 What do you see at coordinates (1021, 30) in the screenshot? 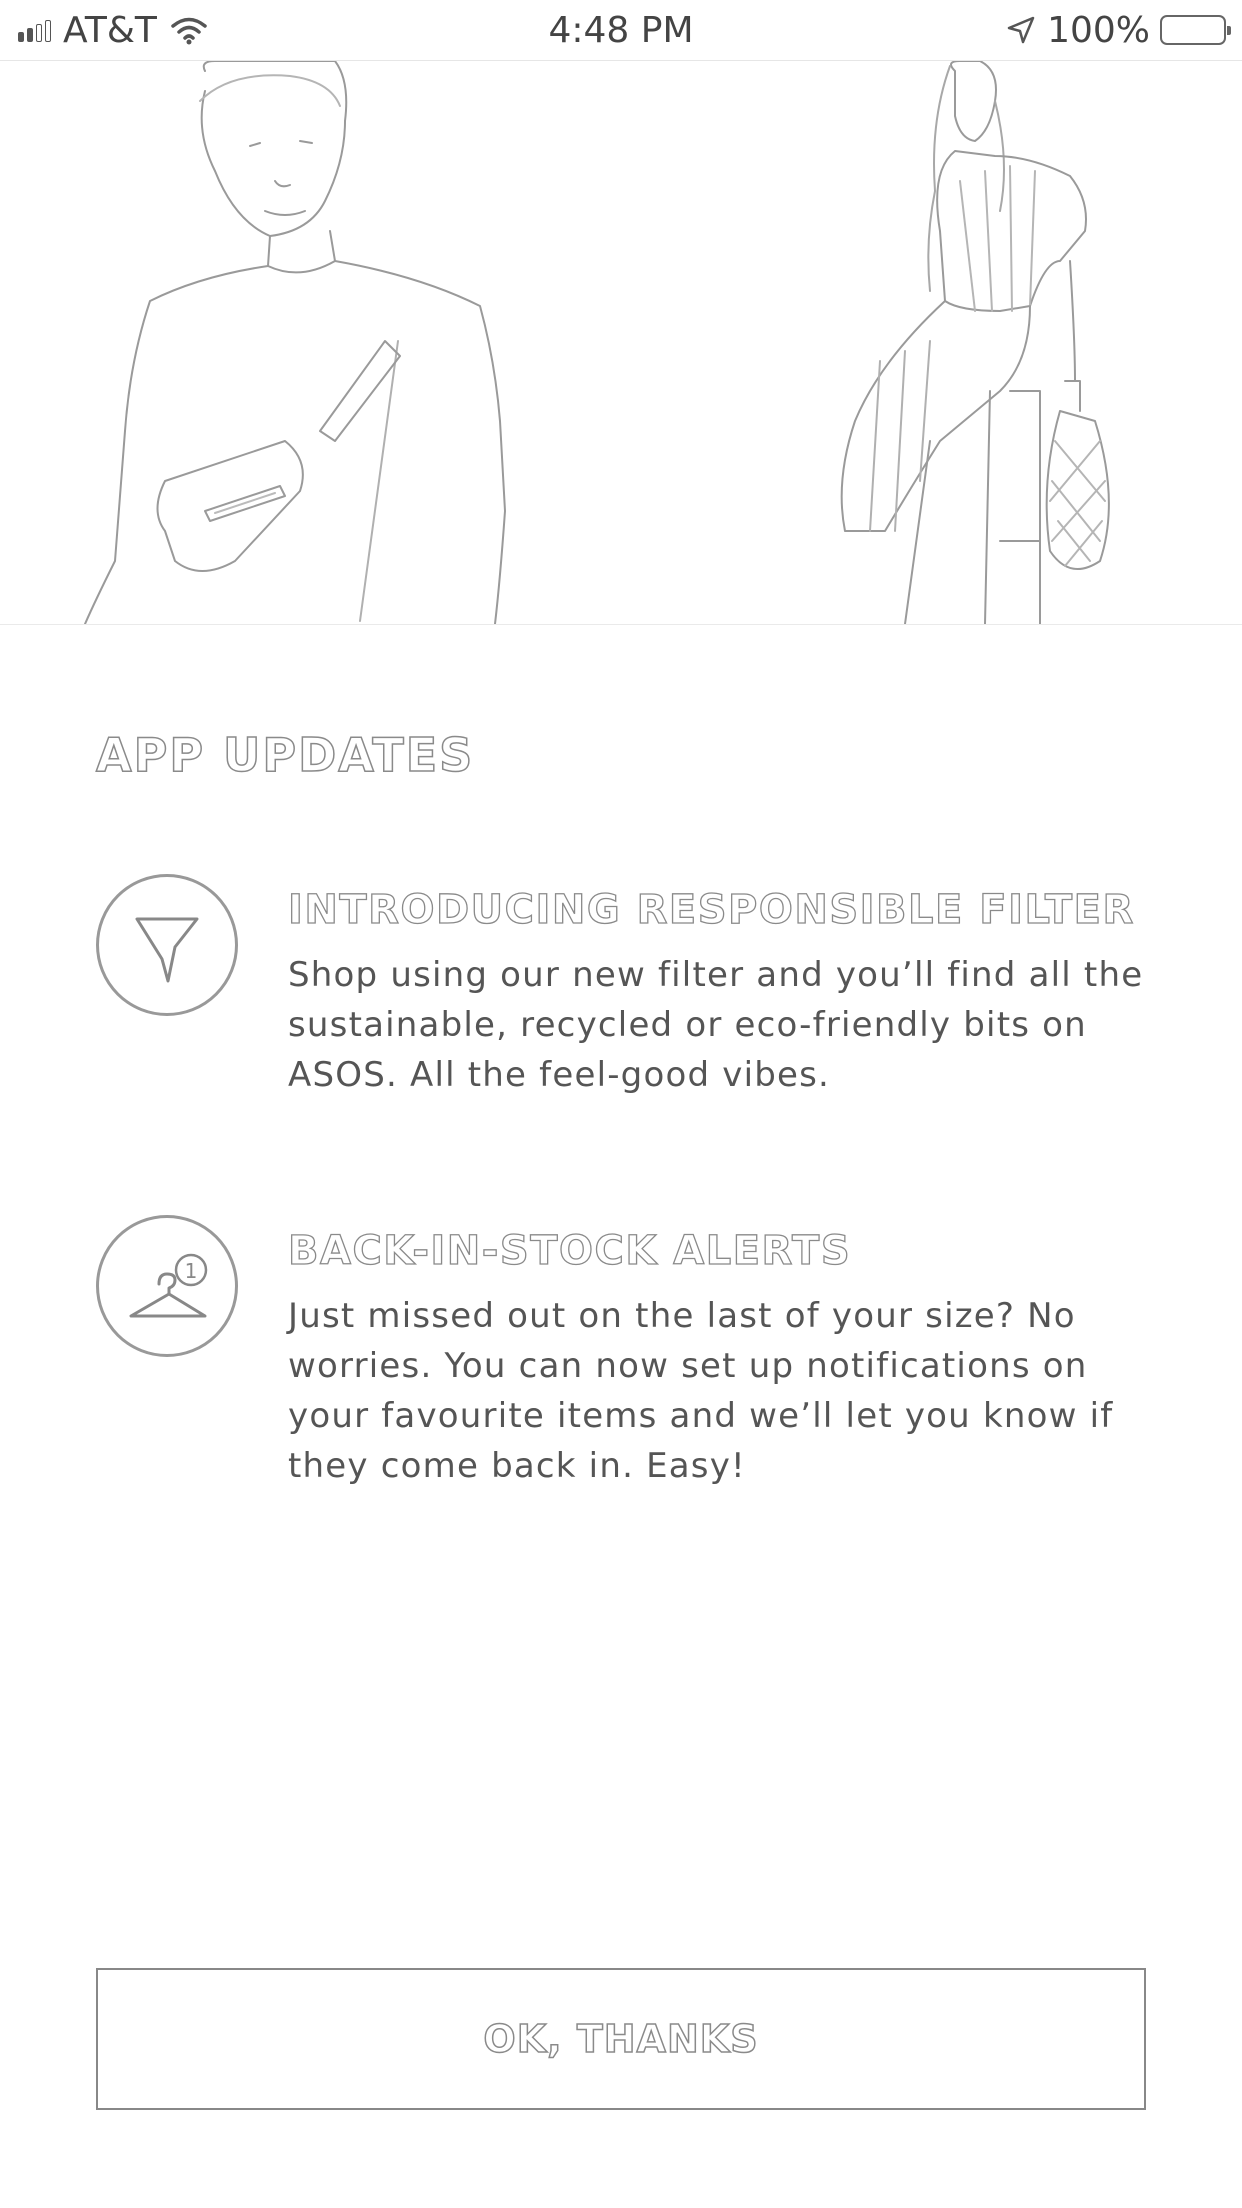
I see `location-arrow-icon` at bounding box center [1021, 30].